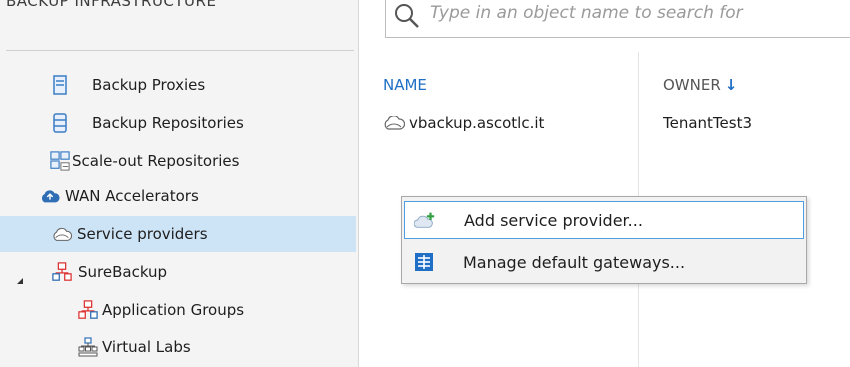 This screenshot has width=850, height=367. I want to click on add-cloud-icon, so click(425, 220).